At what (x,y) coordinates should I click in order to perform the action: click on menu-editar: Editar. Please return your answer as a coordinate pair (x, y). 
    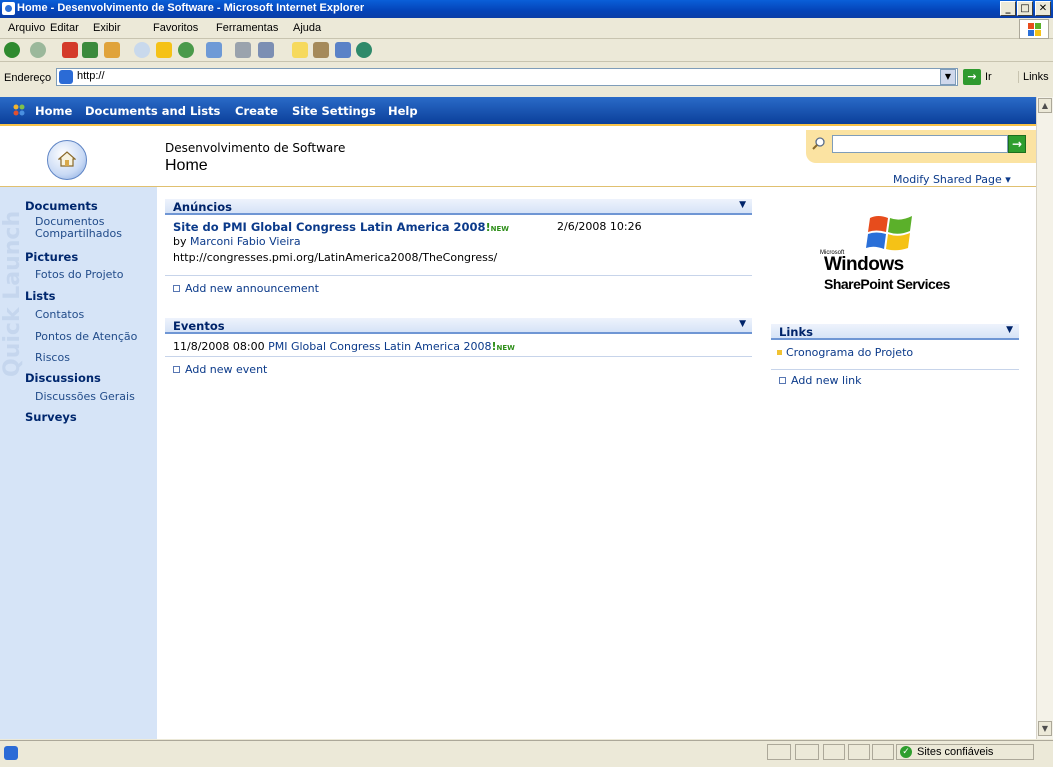
    Looking at the image, I should click on (64, 28).